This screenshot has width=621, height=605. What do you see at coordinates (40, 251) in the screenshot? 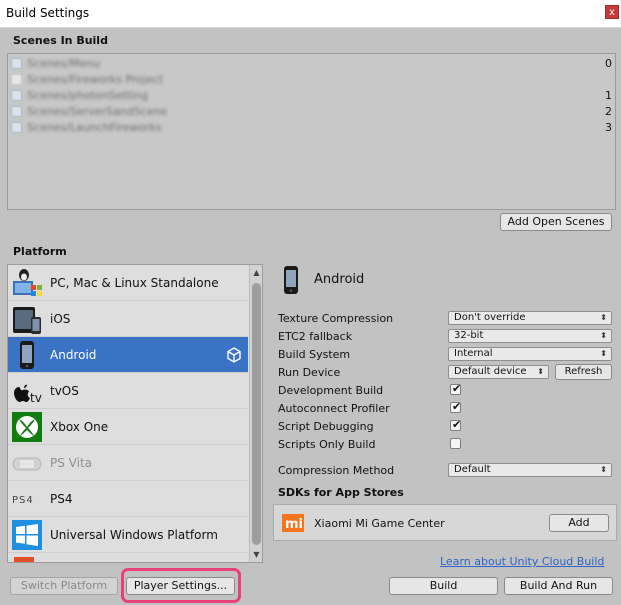
I see `platform-heading: Platform` at bounding box center [40, 251].